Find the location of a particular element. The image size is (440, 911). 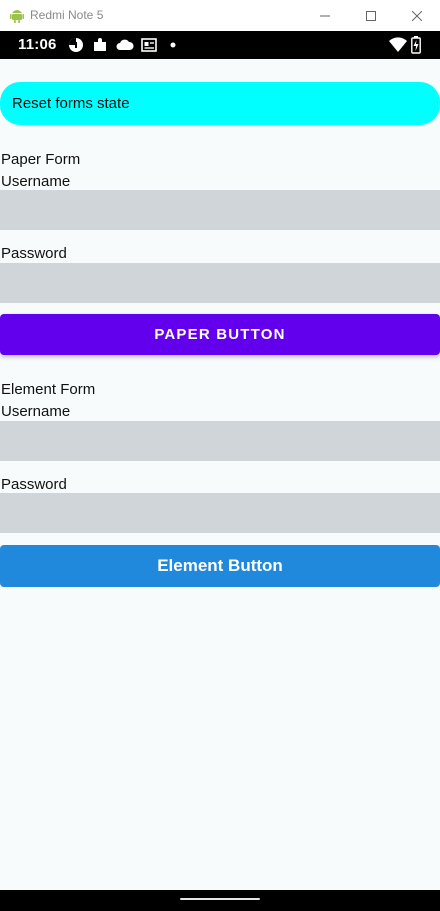

element-button: Element Button is located at coordinates (220, 566).